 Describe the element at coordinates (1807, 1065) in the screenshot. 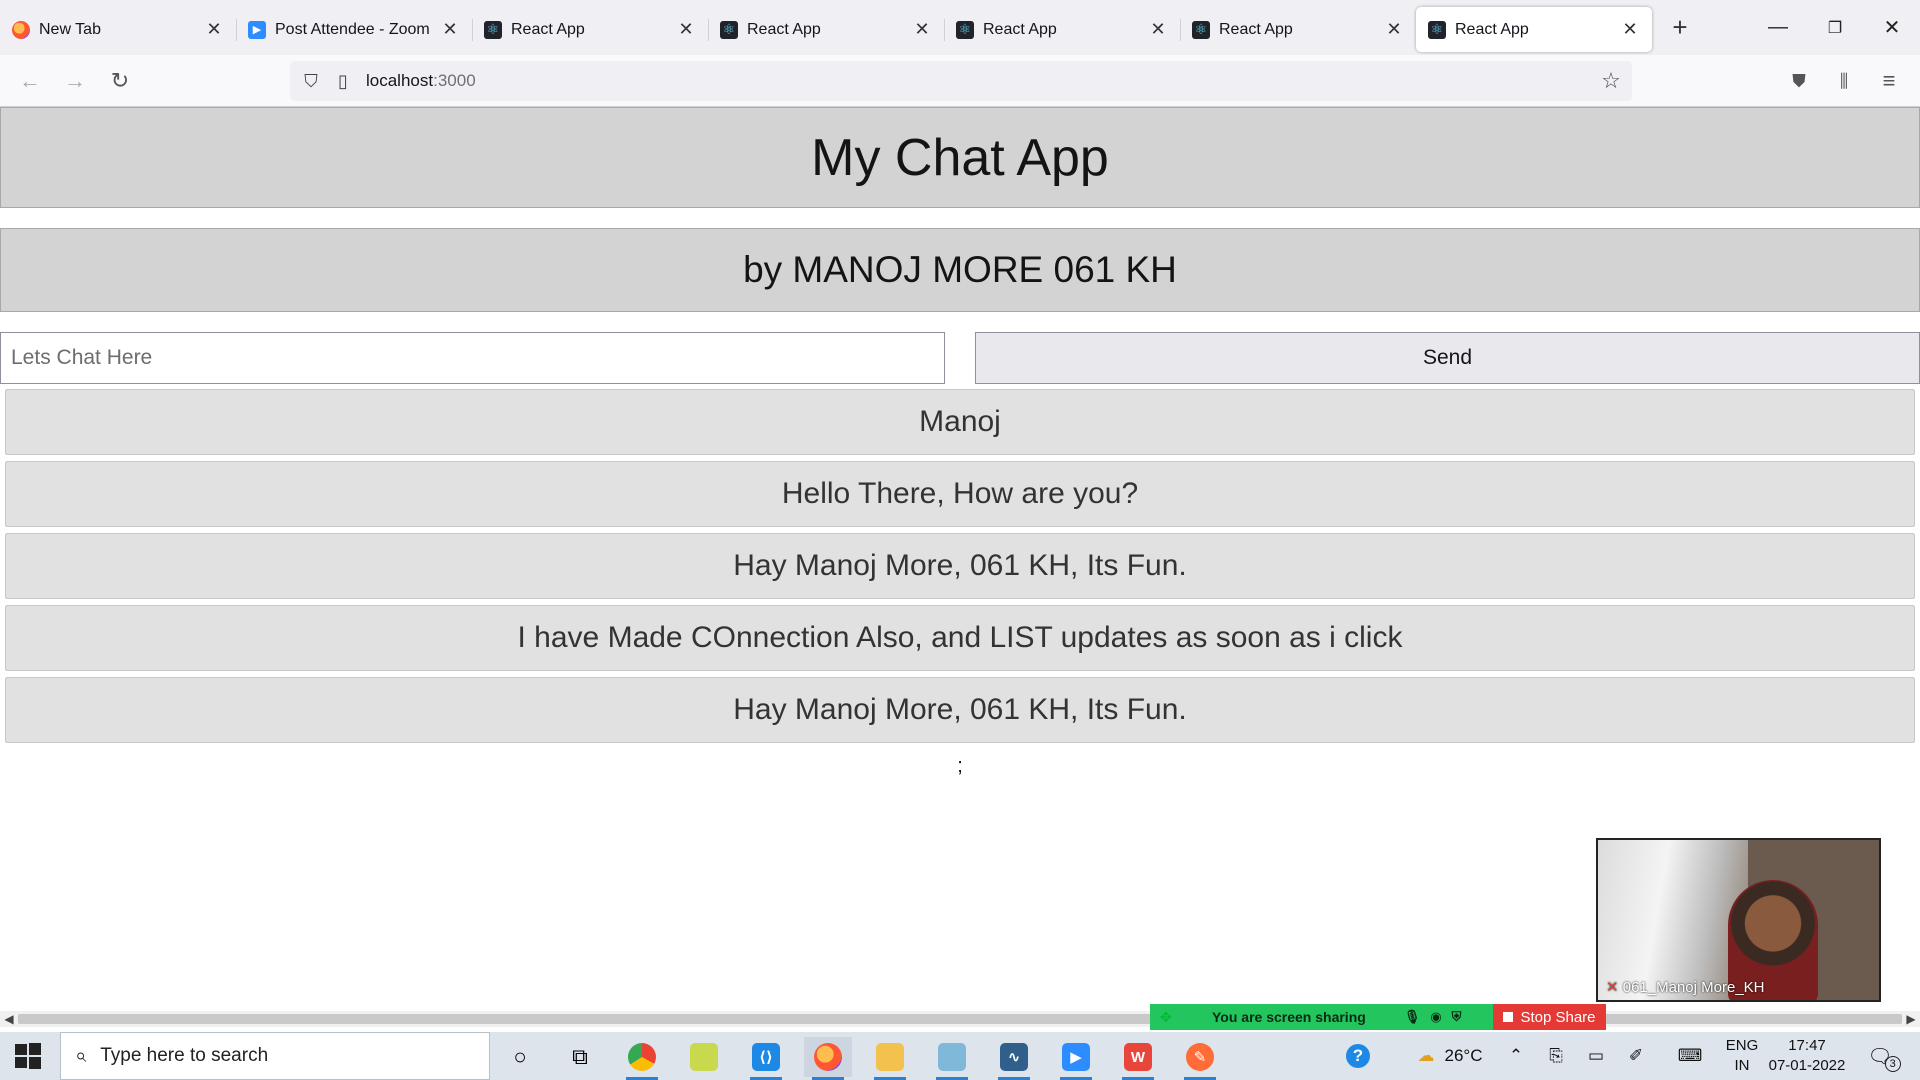

I see `clock-date: 07-01-2022` at that location.